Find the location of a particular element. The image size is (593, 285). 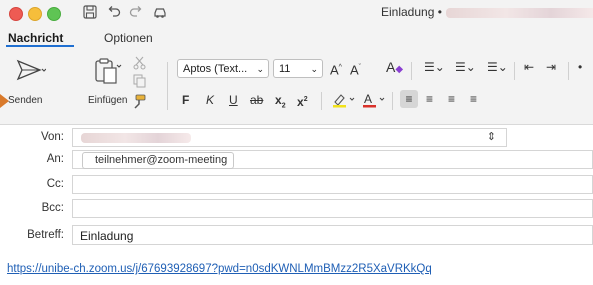

align-center-button: ≡ is located at coordinates (429, 99).